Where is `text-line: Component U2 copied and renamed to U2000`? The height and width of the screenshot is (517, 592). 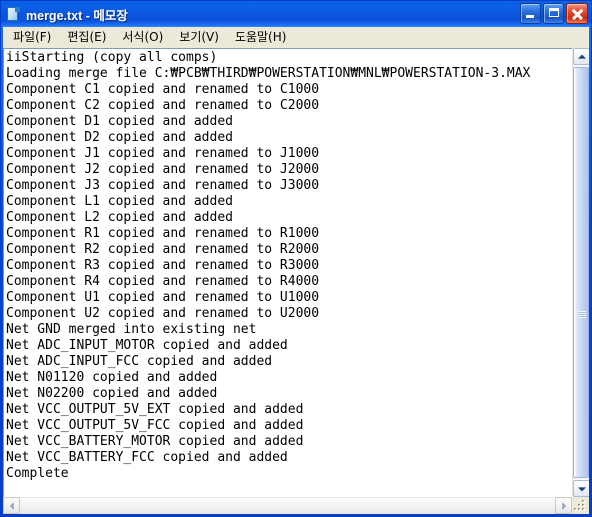 text-line: Component U2 copied and renamed to U2000 is located at coordinates (163, 313).